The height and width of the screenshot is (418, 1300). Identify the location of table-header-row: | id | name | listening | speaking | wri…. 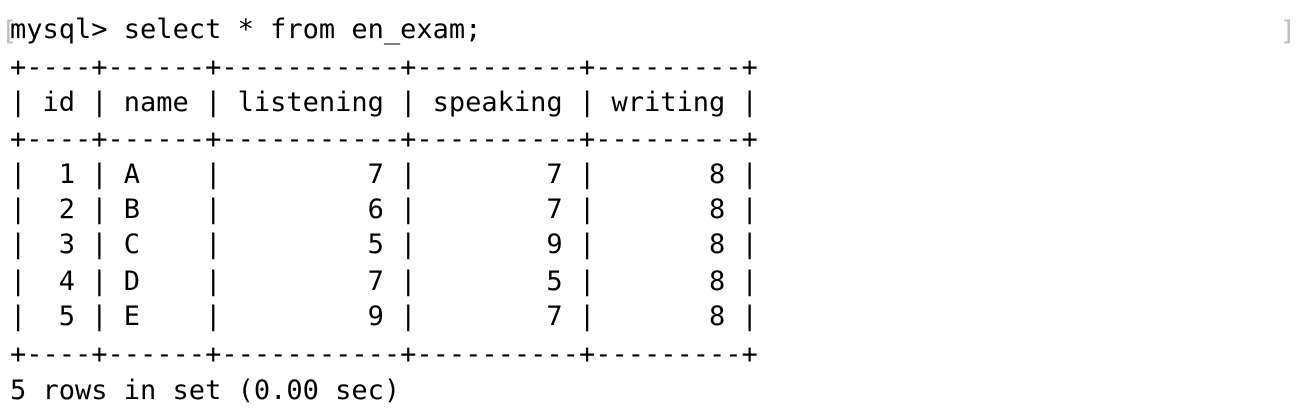
(384, 102).